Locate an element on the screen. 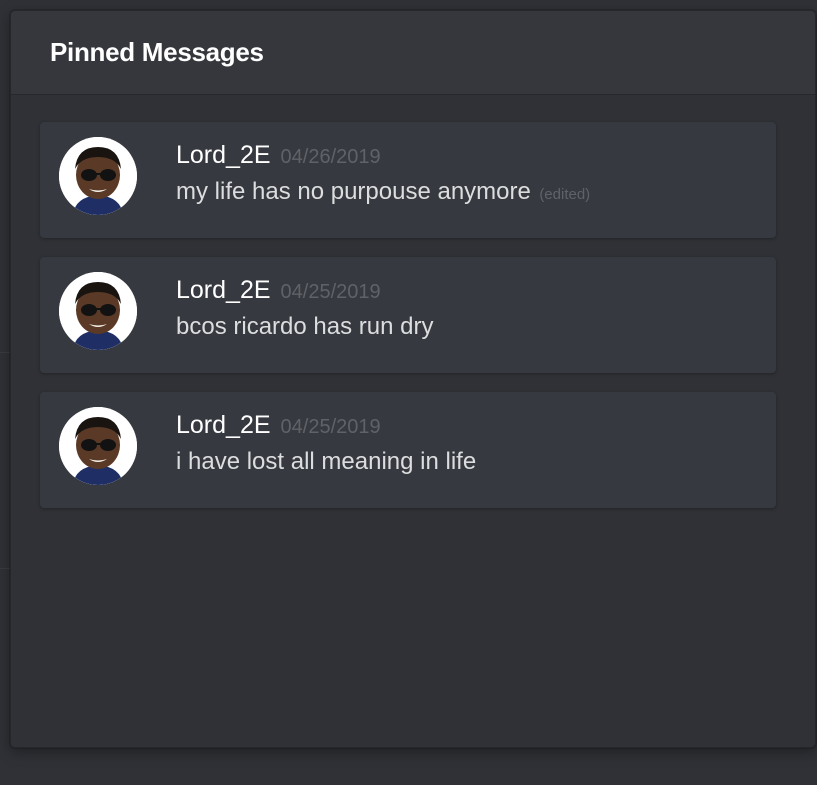 This screenshot has width=817, height=785. message-text: i have lost all meaning in life is located at coordinates (326, 461).